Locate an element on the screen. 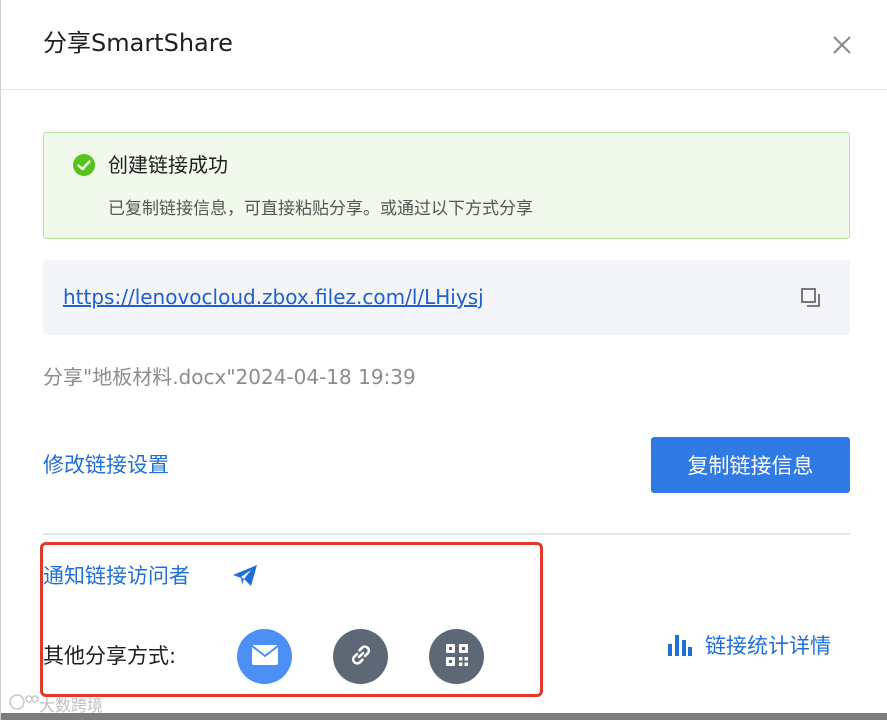  bottom-strip is located at coordinates (444, 716).